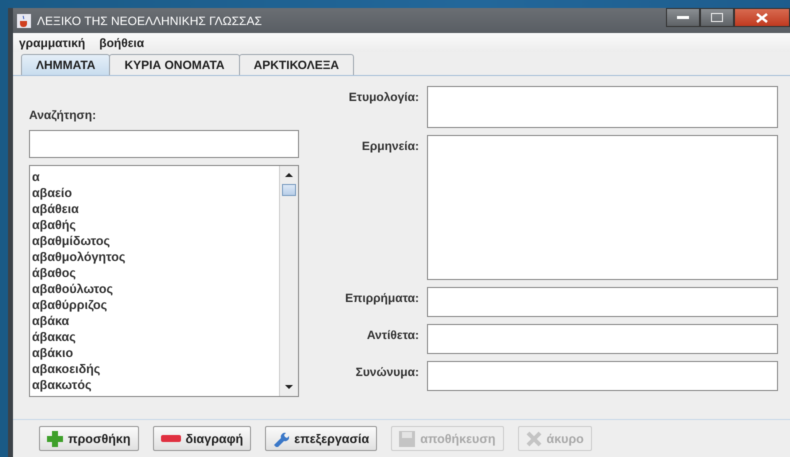  I want to click on action-button: διαγραφή, so click(202, 438).